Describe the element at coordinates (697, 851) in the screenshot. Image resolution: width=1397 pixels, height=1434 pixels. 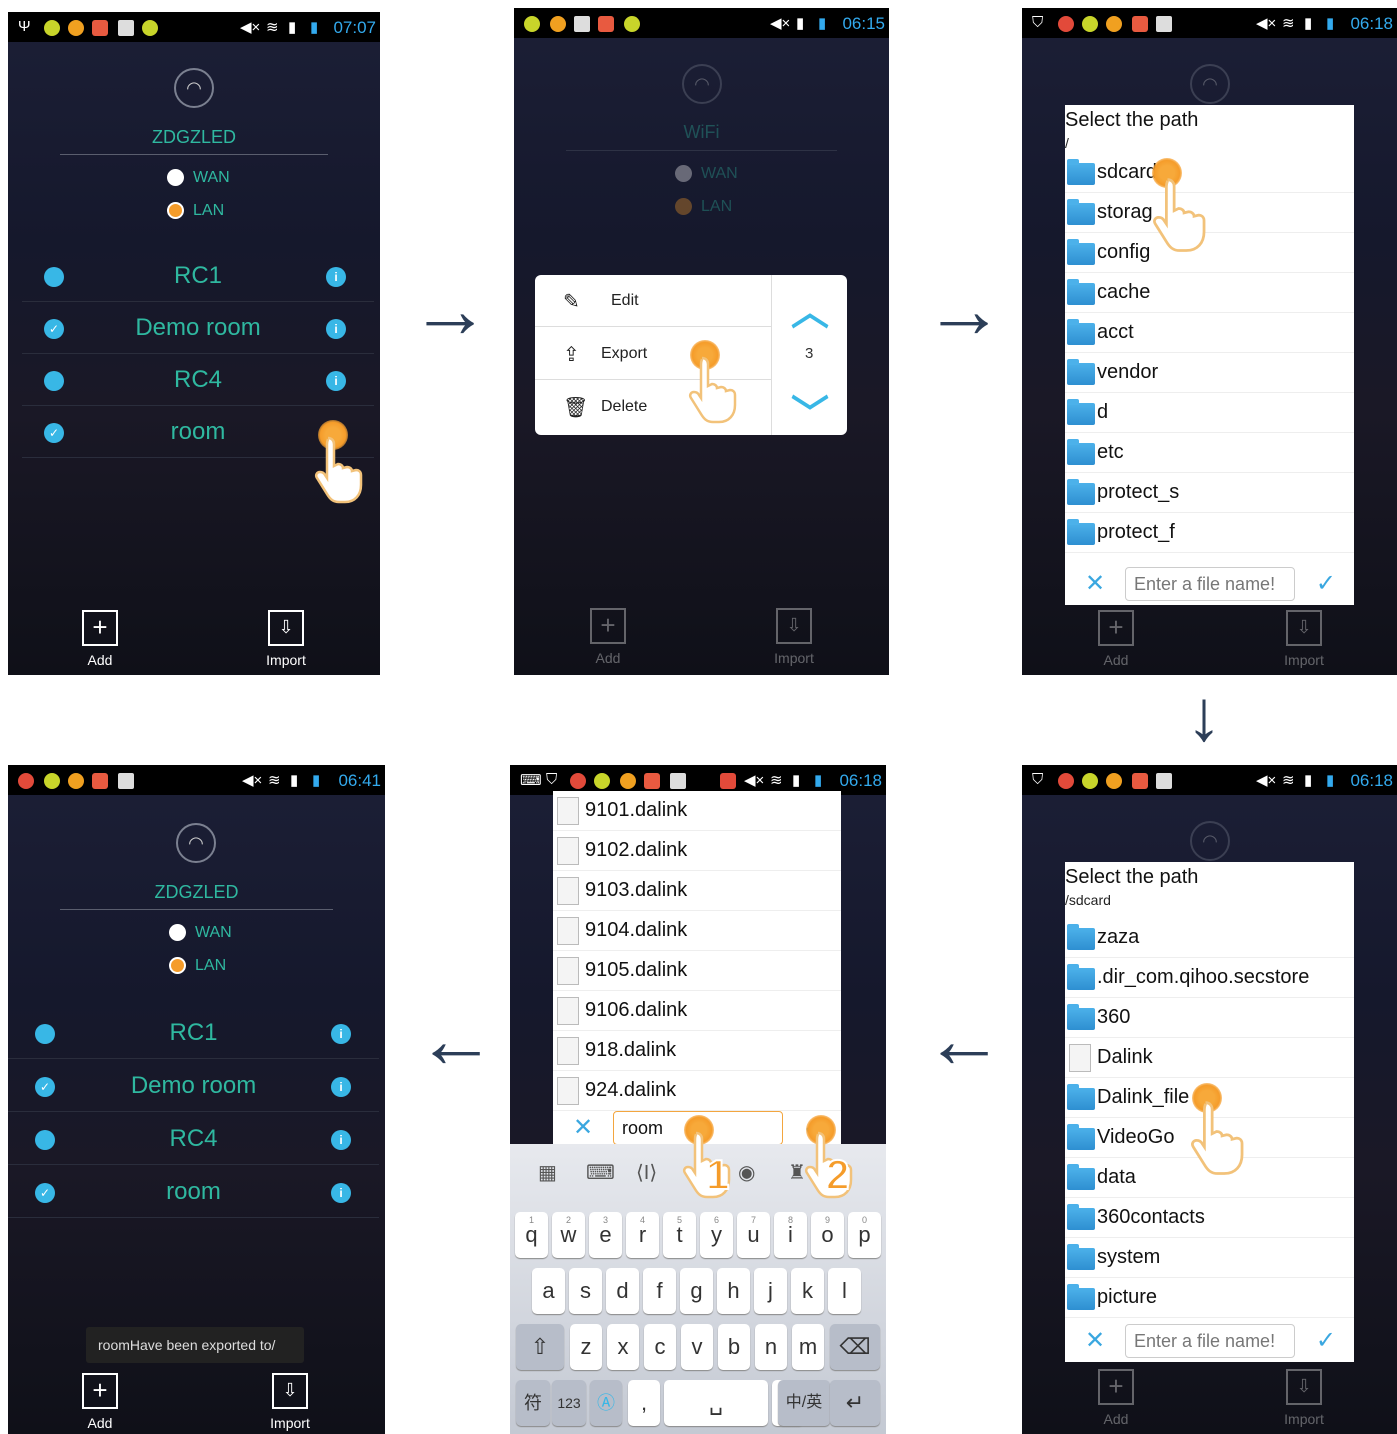
I see `file-item: 9102.dalink` at that location.